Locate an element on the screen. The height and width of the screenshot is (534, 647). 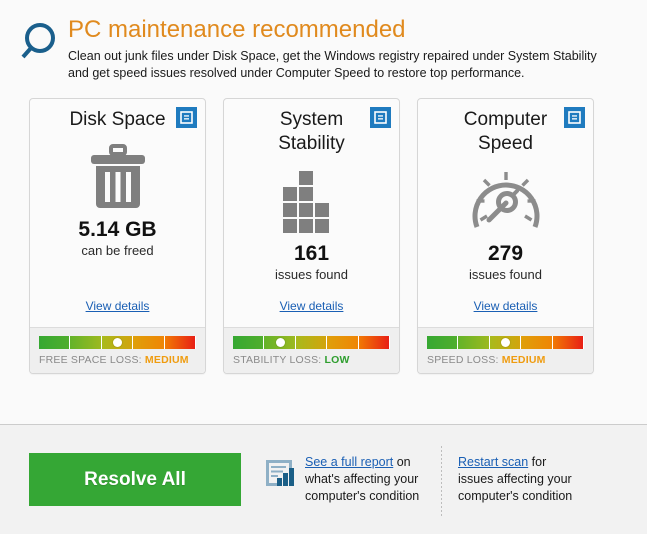
report-chart-icon is located at coordinates (279, 475).